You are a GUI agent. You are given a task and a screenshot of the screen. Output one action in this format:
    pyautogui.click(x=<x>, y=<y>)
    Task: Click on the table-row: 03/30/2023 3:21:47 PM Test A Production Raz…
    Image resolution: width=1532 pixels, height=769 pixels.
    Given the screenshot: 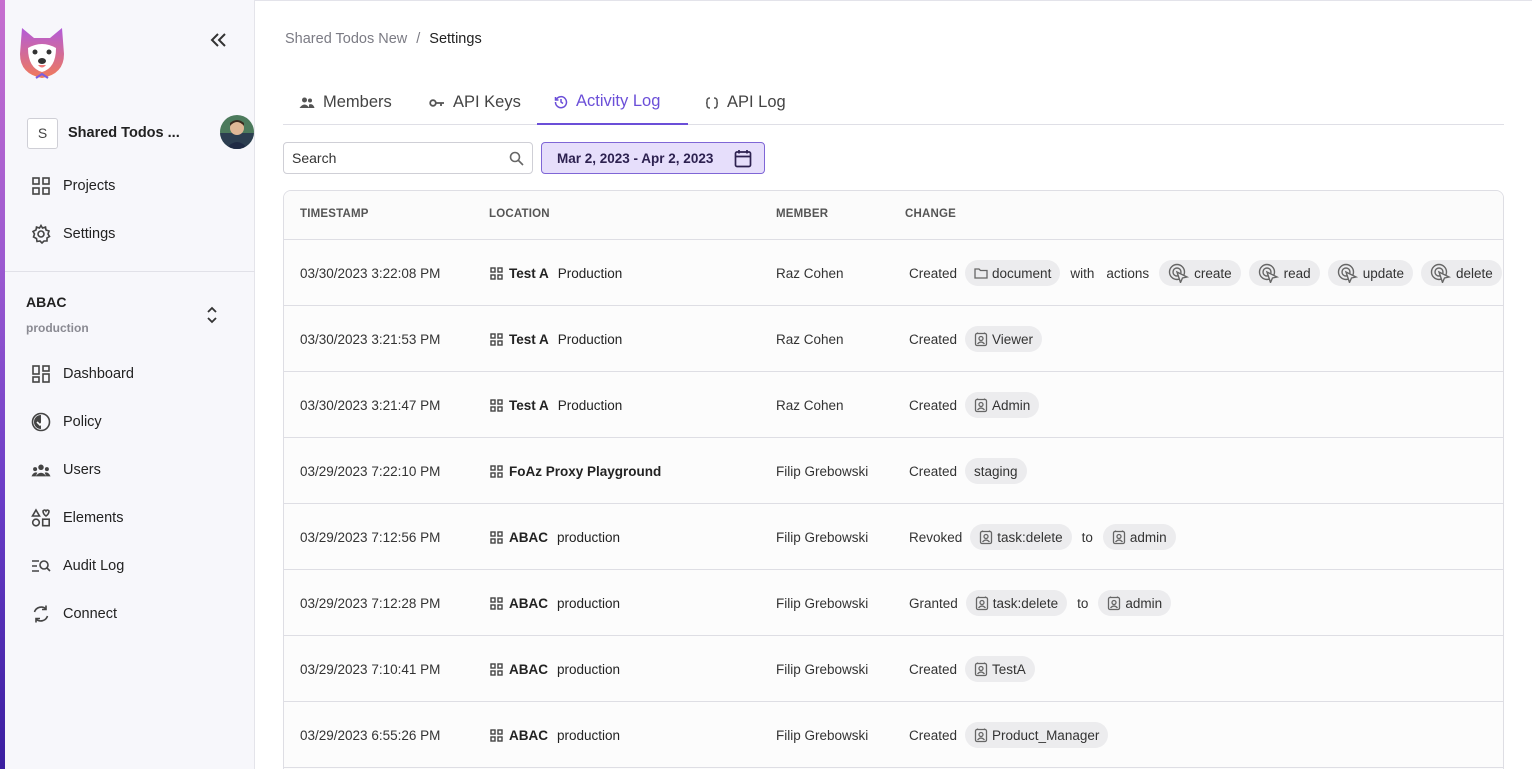 What is the action you would take?
    pyautogui.click(x=893, y=405)
    